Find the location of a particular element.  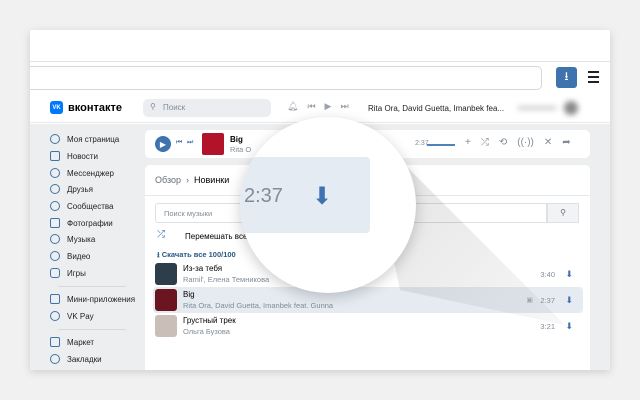

download-icon: ⬇ is located at coordinates (322, 196).